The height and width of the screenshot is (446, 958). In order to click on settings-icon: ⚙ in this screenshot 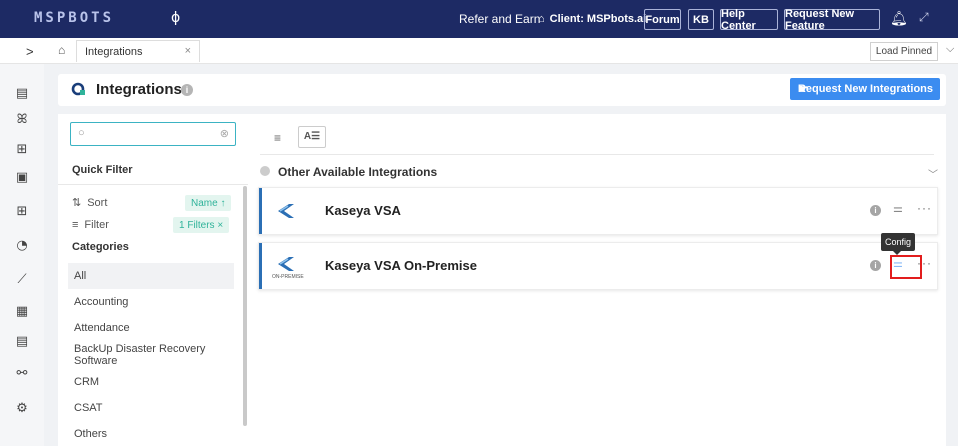, I will do `click(22, 408)`.